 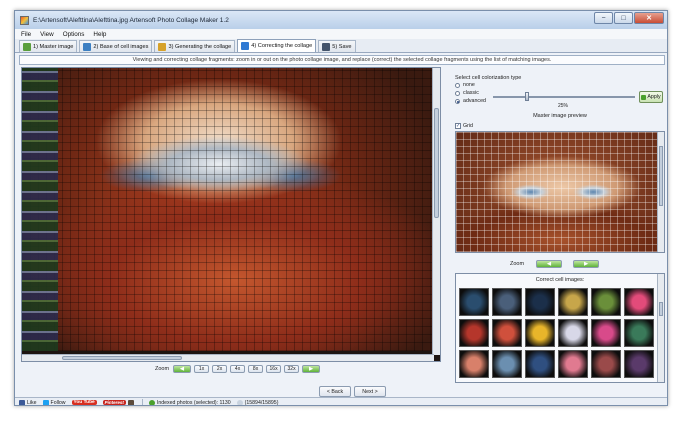 I want to click on colorization-slider, so click(x=564, y=97).